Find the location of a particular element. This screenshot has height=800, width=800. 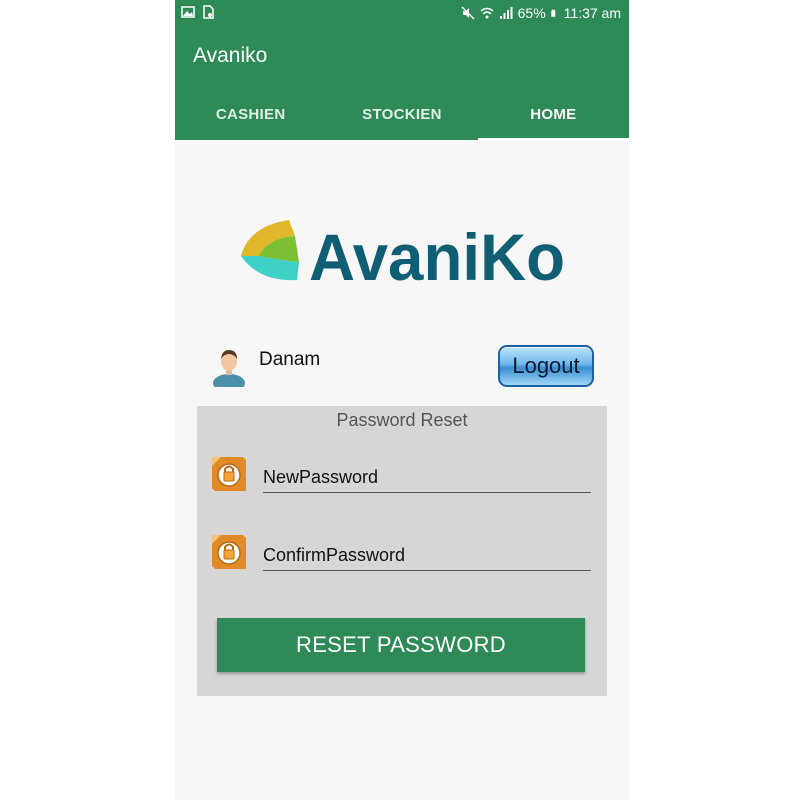

mute-icon is located at coordinates (468, 13).